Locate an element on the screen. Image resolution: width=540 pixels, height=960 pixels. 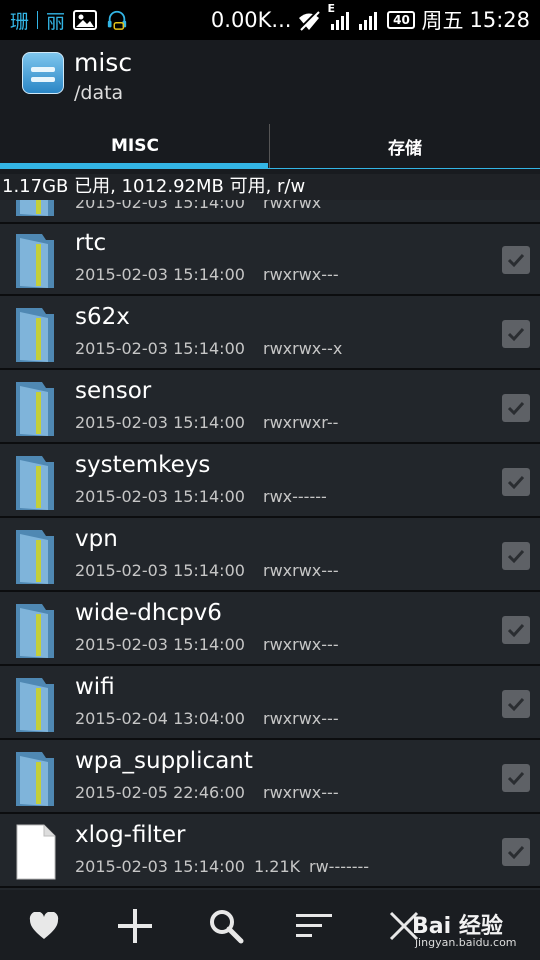
add-button is located at coordinates (135, 926).